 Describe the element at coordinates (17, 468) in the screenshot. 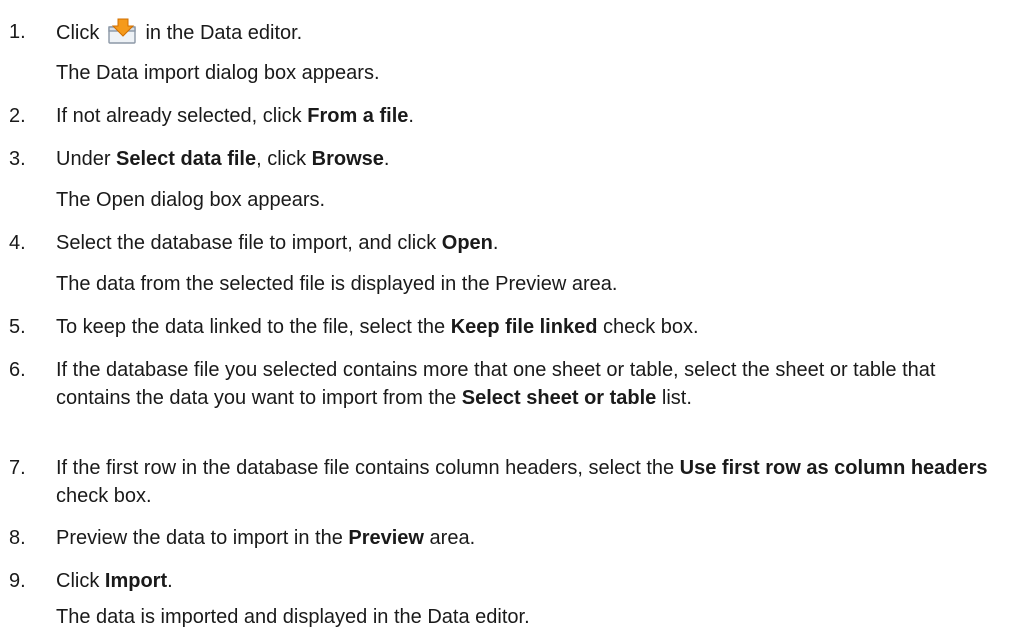

I see `step-number: 7.` at that location.